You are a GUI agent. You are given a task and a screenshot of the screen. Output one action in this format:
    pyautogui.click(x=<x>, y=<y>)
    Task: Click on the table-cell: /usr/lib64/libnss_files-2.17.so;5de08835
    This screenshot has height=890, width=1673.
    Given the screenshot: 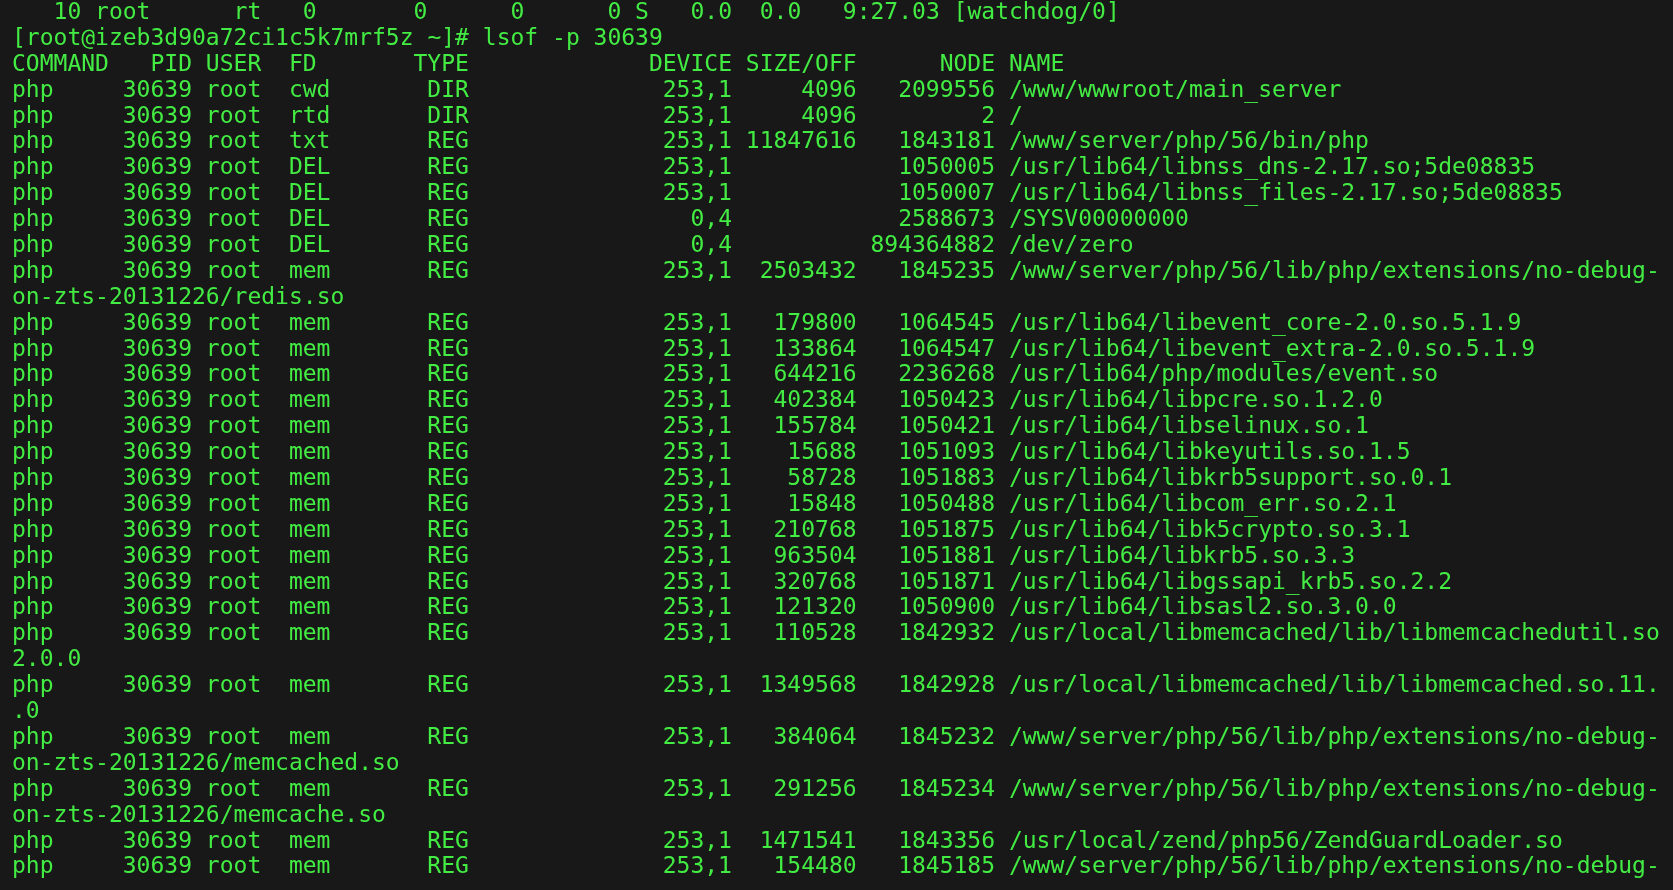 What is the action you would take?
    pyautogui.click(x=1285, y=193)
    